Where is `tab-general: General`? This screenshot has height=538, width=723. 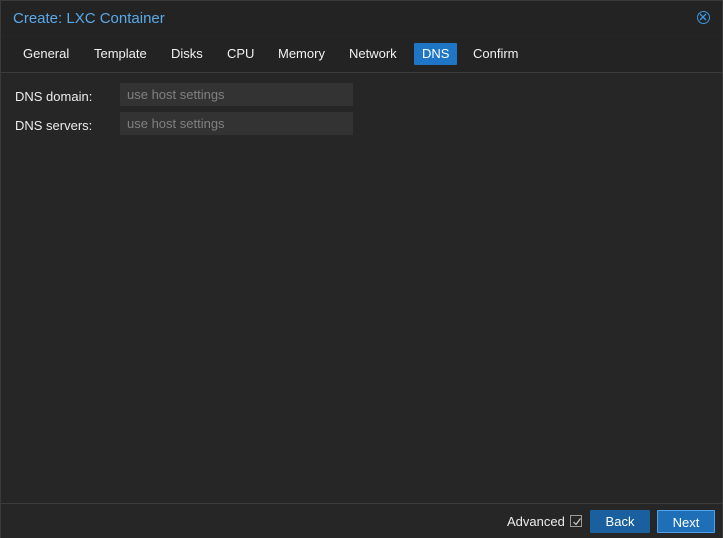 tab-general: General is located at coordinates (46, 54).